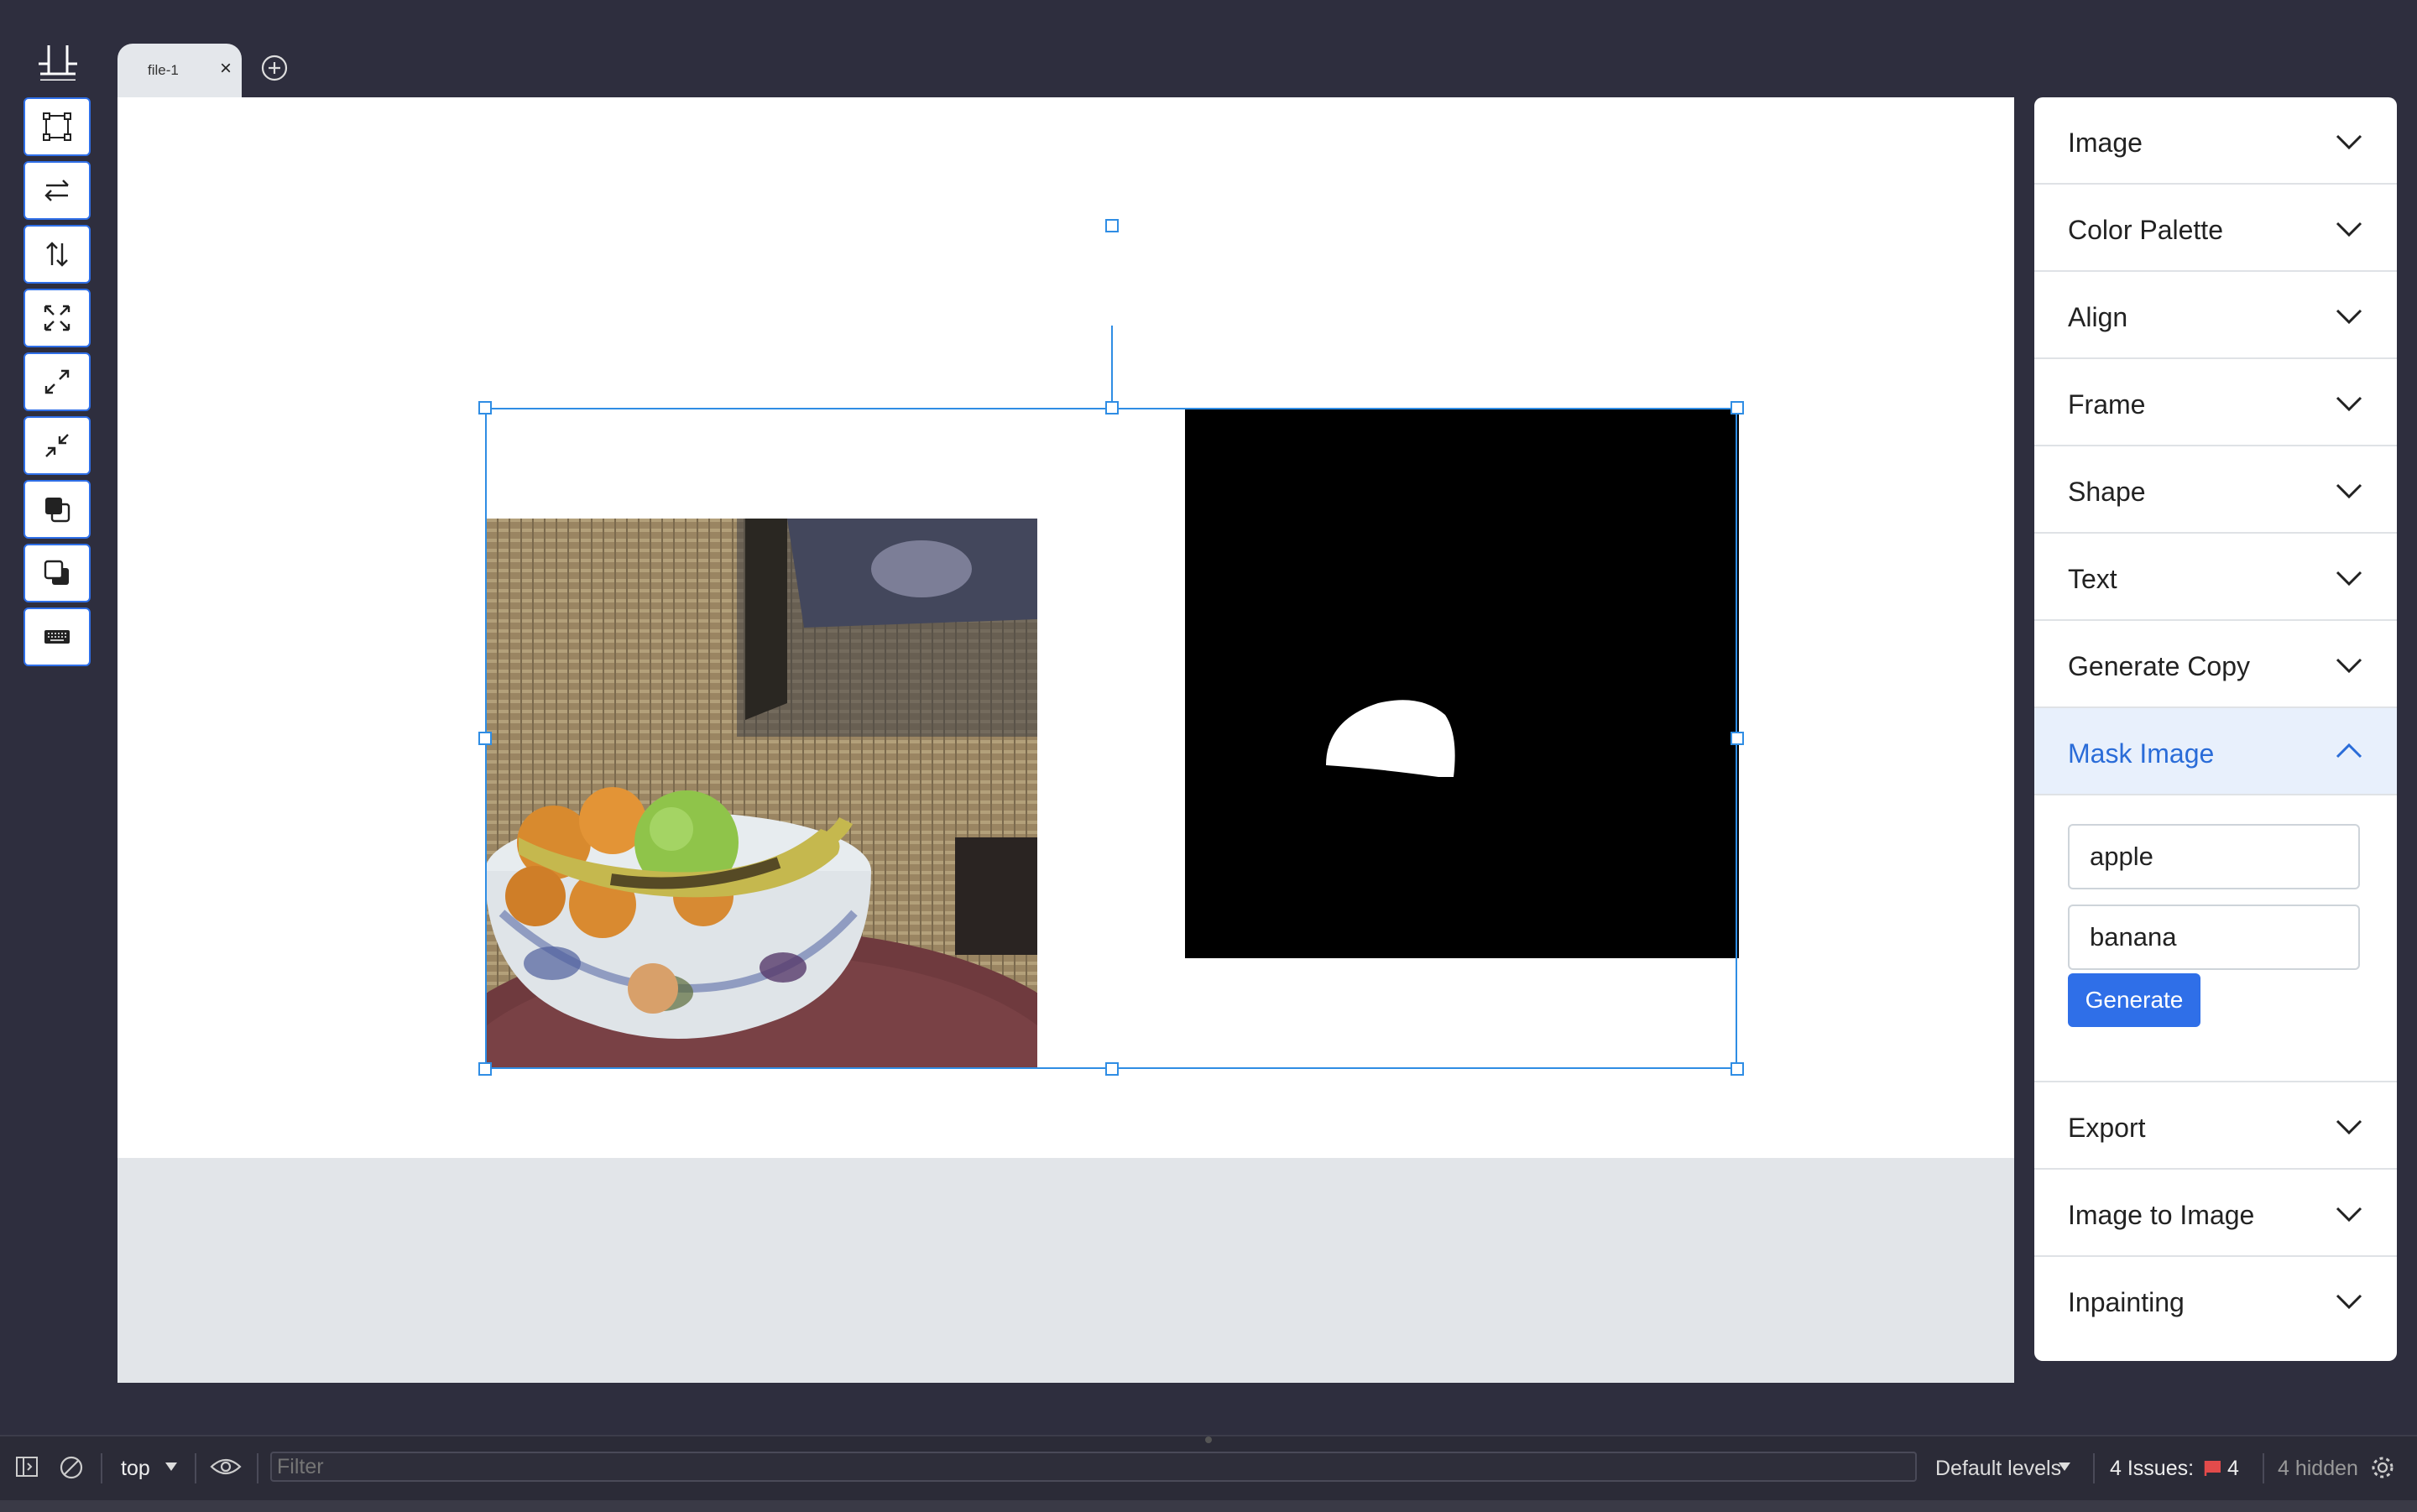 This screenshot has height=1512, width=2417. I want to click on fit-button, so click(57, 318).